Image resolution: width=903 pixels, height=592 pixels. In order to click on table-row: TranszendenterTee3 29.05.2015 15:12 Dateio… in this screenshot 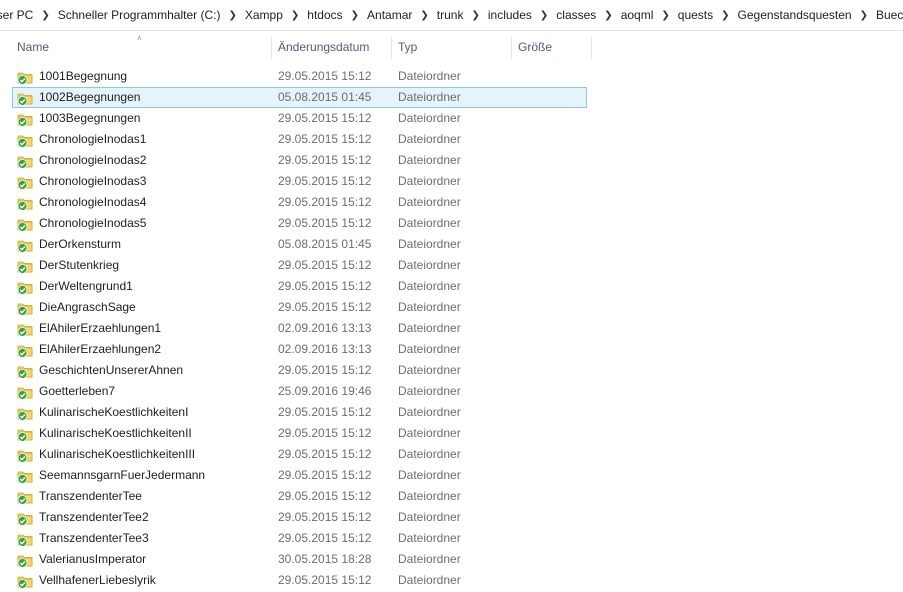, I will do `click(299, 538)`.